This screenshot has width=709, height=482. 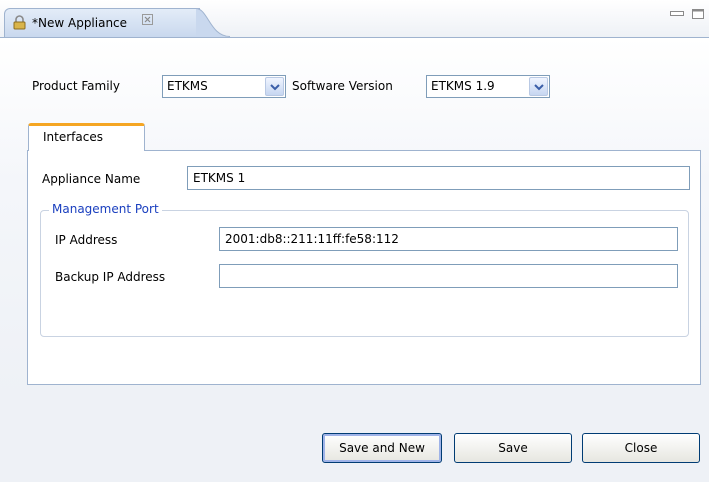 I want to click on appliance-name-value: ETKMS 1, so click(x=219, y=178).